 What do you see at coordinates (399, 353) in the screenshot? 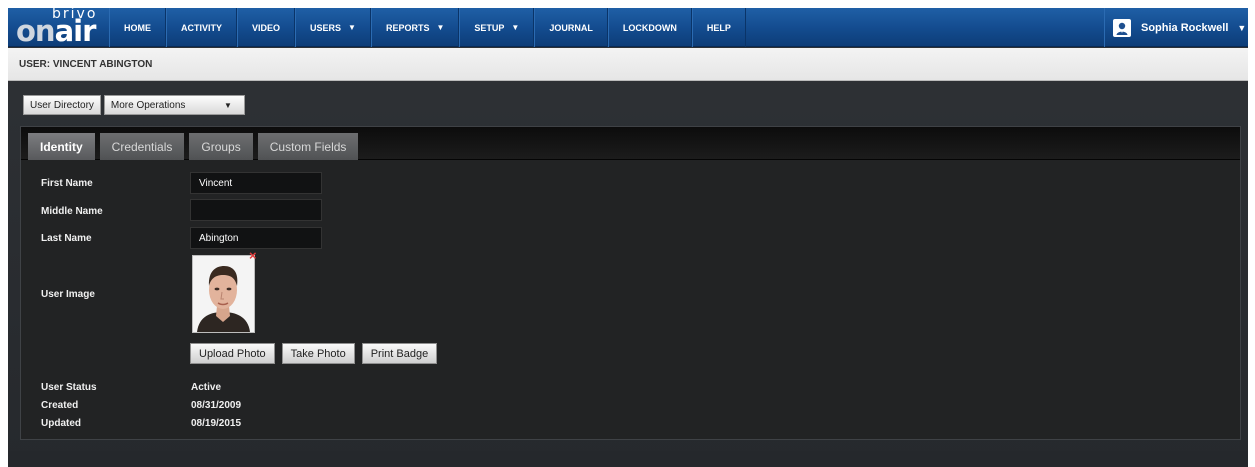
I see `print-badge-button: Print Badge` at bounding box center [399, 353].